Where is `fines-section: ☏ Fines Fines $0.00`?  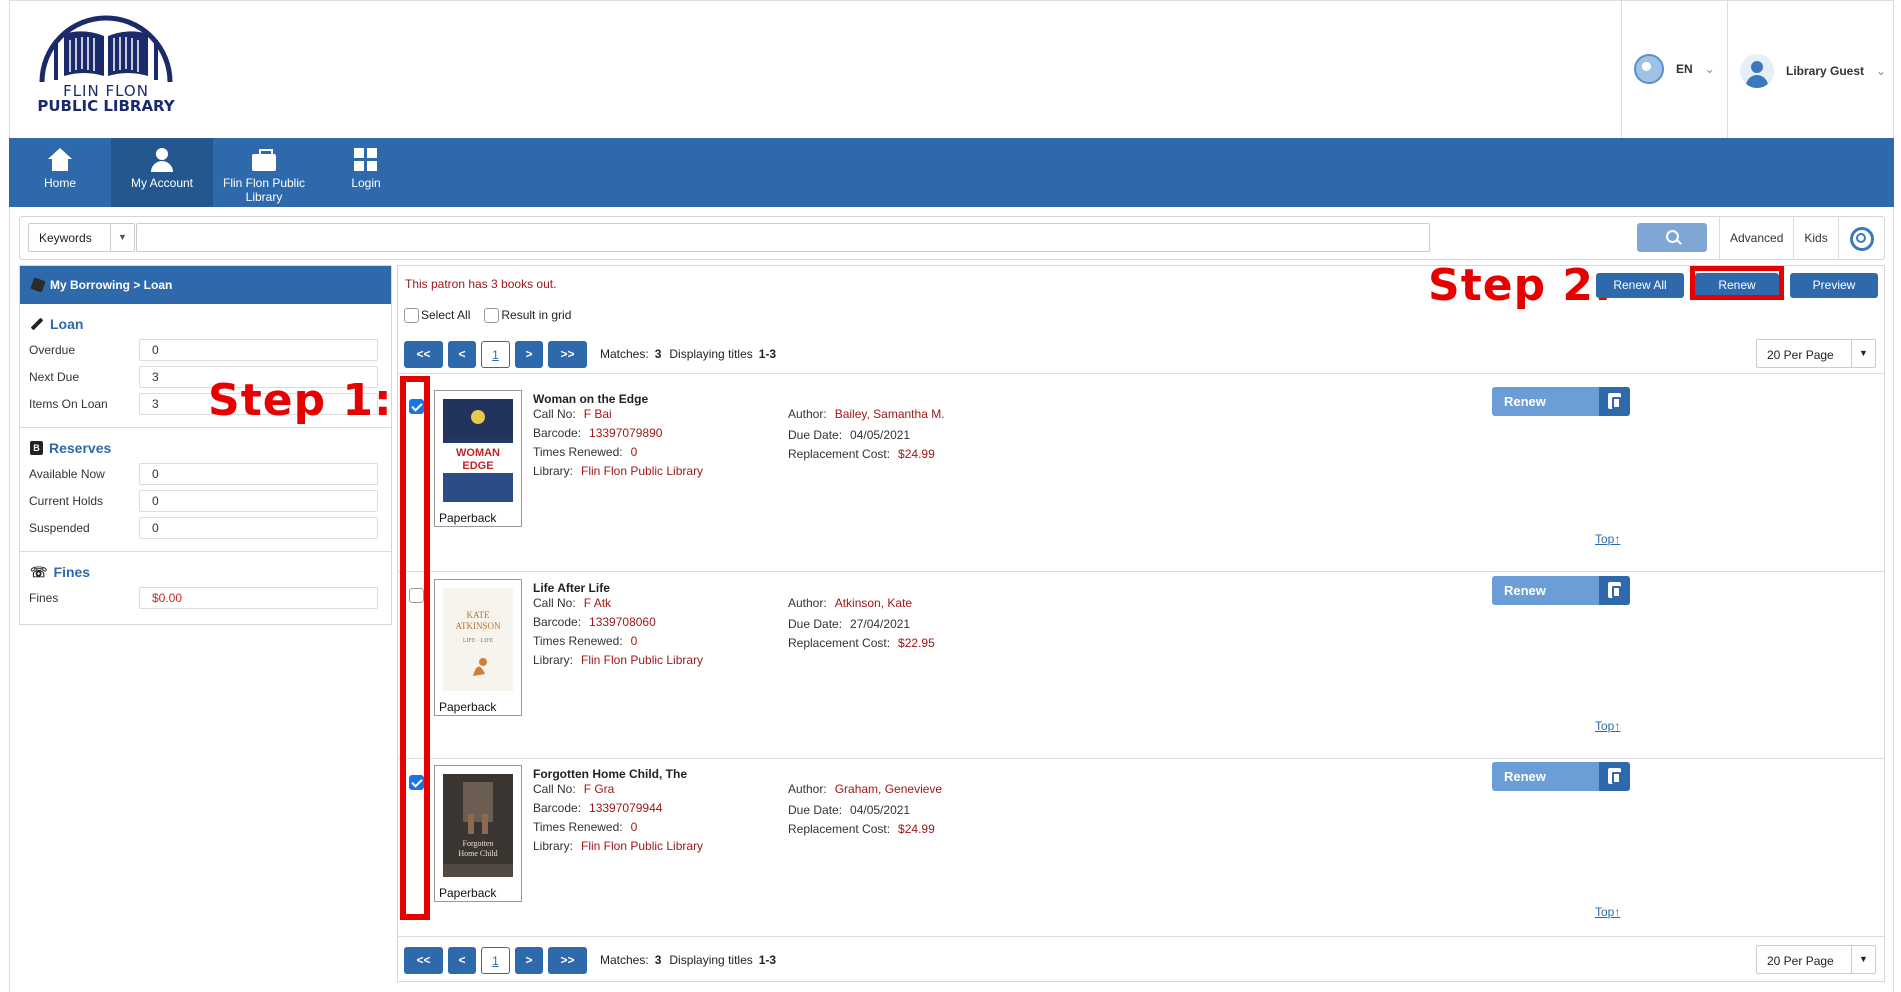
fines-section: ☏ Fines Fines $0.00 is located at coordinates (205, 586).